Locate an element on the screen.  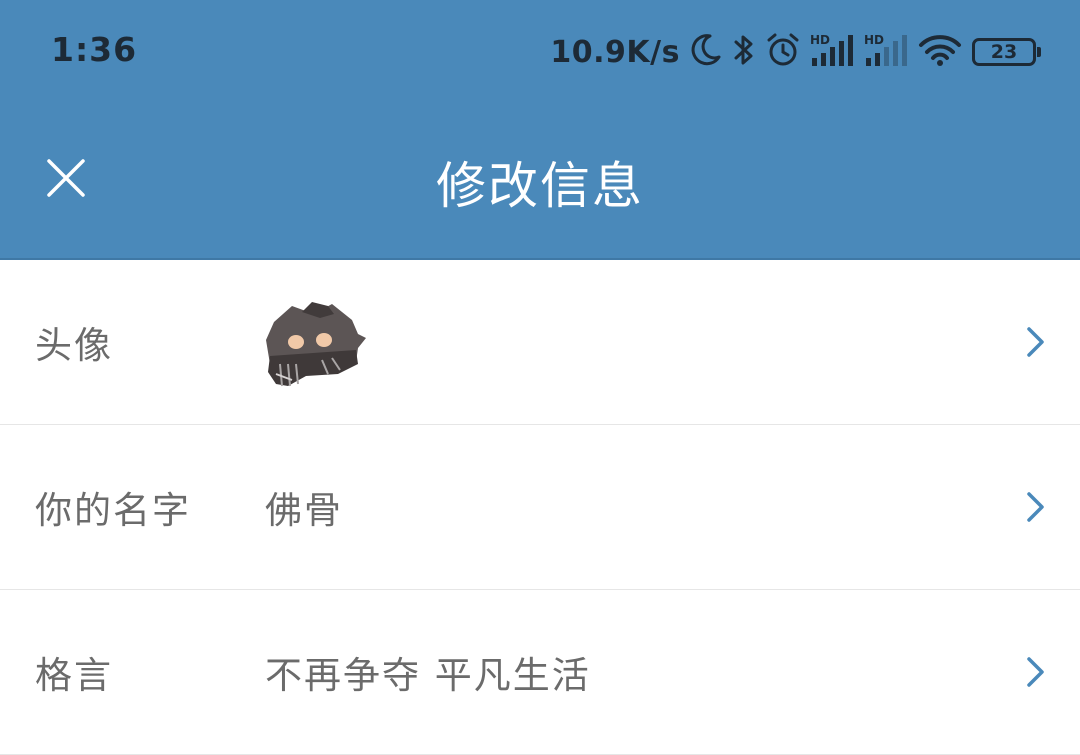
motto-value: 不再争夺 平凡生活 is located at coordinates (428, 675).